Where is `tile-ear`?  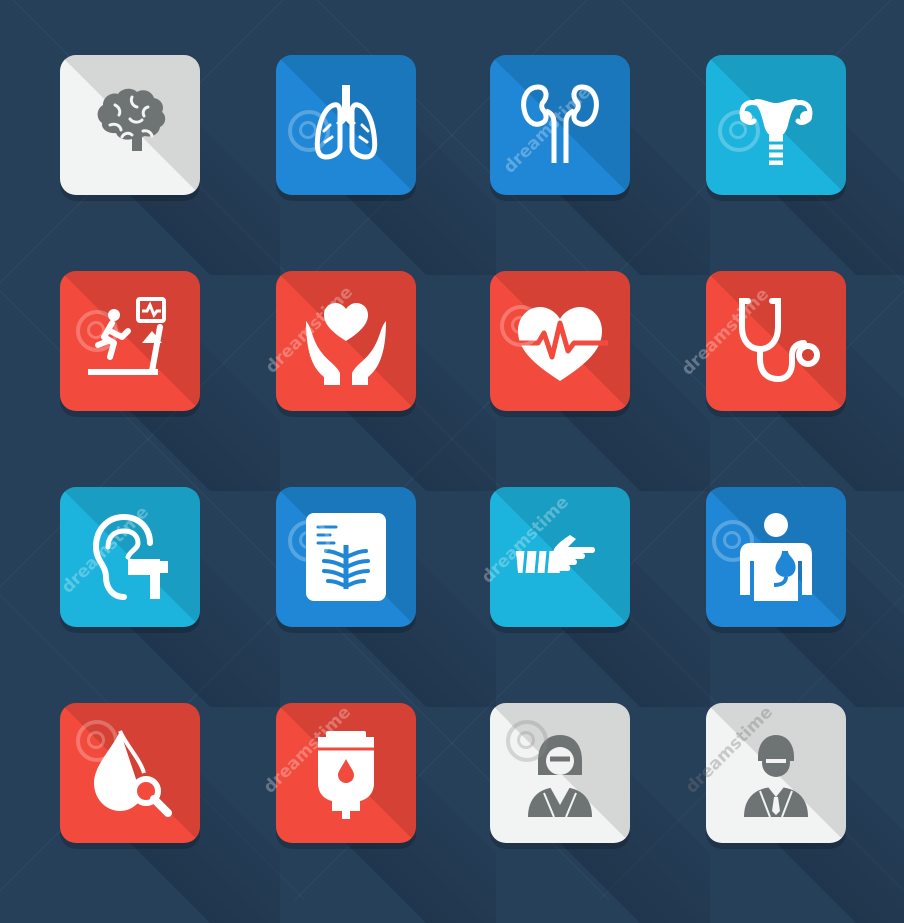
tile-ear is located at coordinates (170, 597).